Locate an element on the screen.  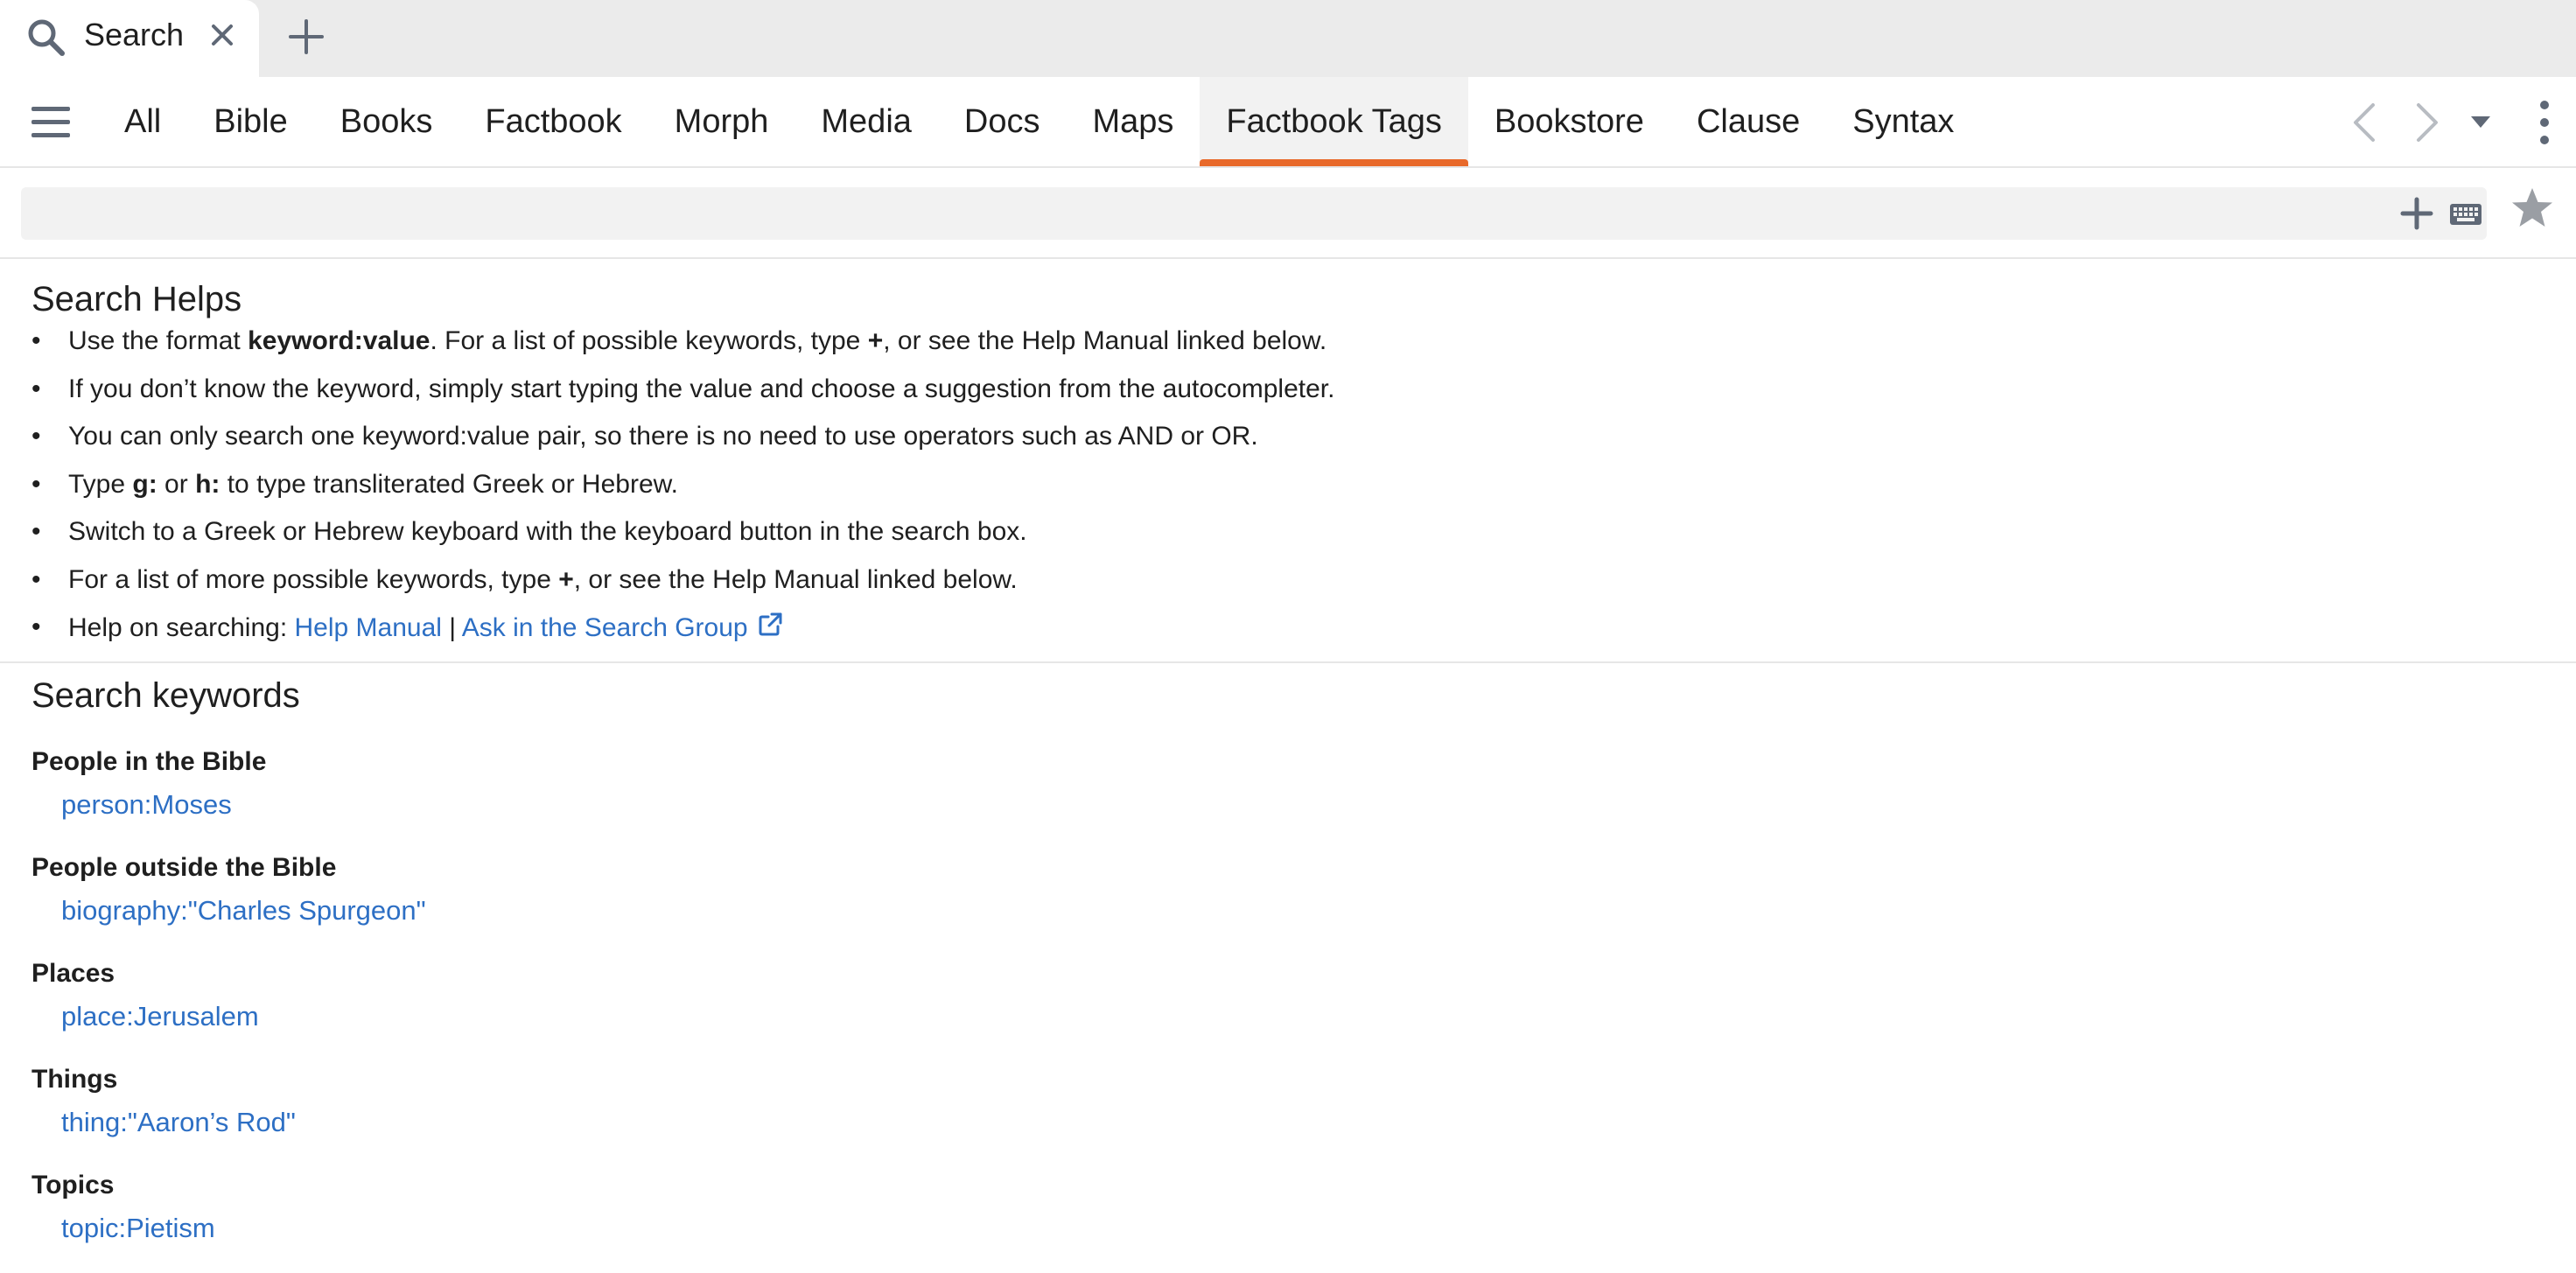
tab-label: Clause is located at coordinates (1748, 121).